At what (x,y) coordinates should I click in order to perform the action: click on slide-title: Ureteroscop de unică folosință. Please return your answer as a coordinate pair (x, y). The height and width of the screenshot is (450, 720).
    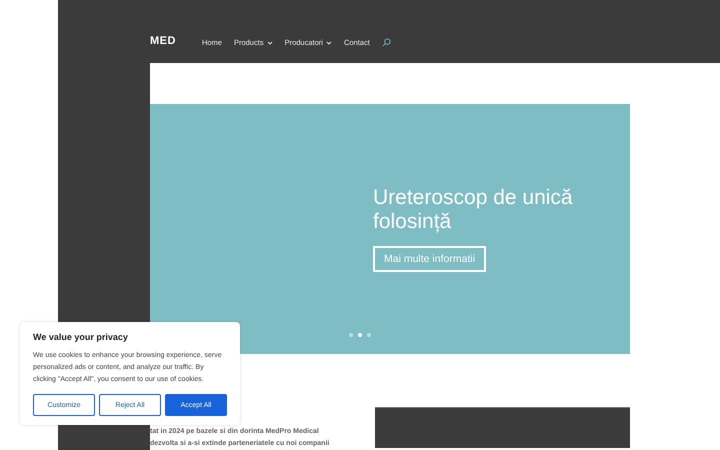
    Looking at the image, I should click on (473, 210).